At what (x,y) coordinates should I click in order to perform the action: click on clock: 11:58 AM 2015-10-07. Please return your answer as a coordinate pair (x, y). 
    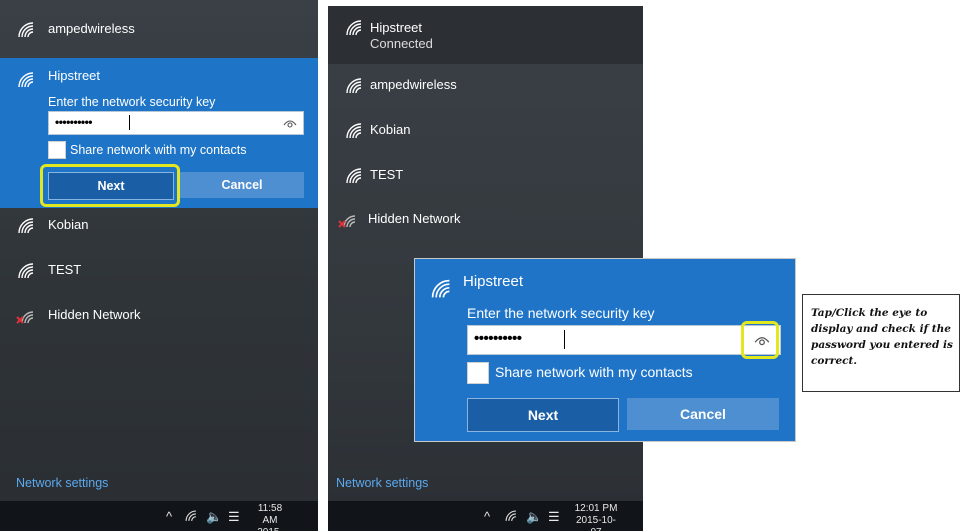
    Looking at the image, I should click on (270, 517).